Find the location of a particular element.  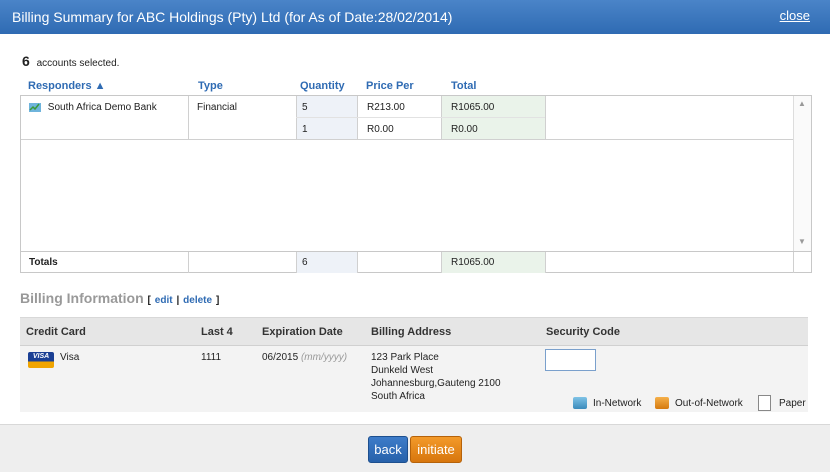

totals-row: Totals 6 R1065.00 is located at coordinates (416, 262).